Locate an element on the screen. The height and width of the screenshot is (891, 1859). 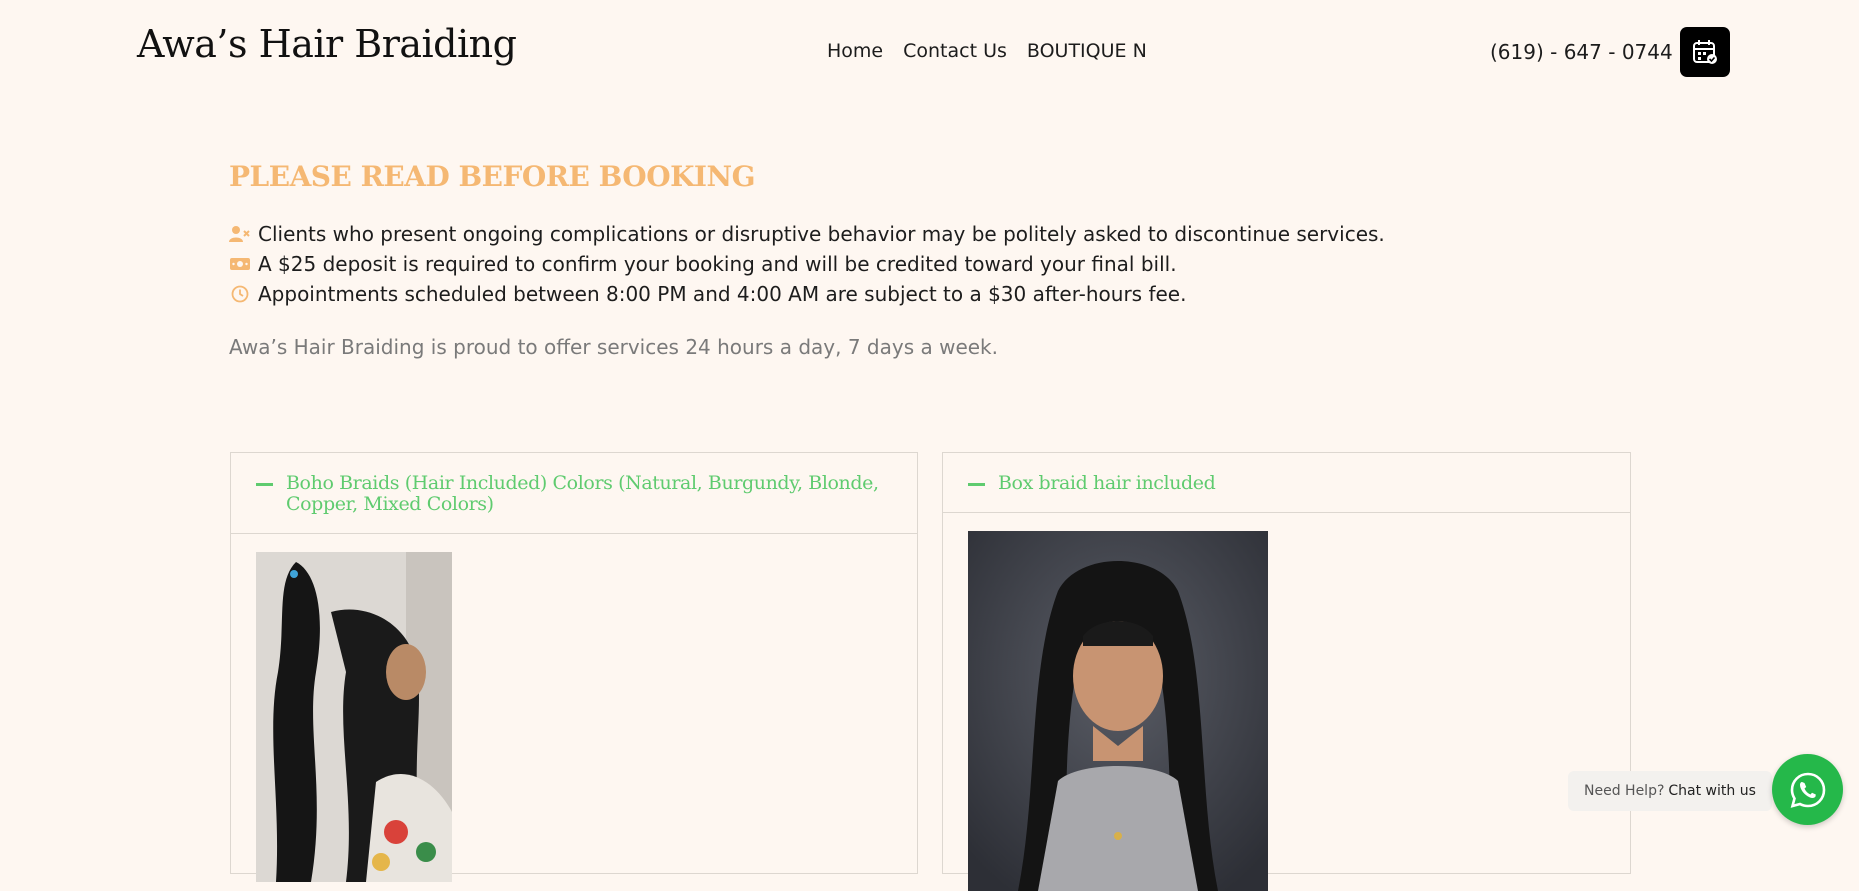
nav-home: Home is located at coordinates (855, 51).